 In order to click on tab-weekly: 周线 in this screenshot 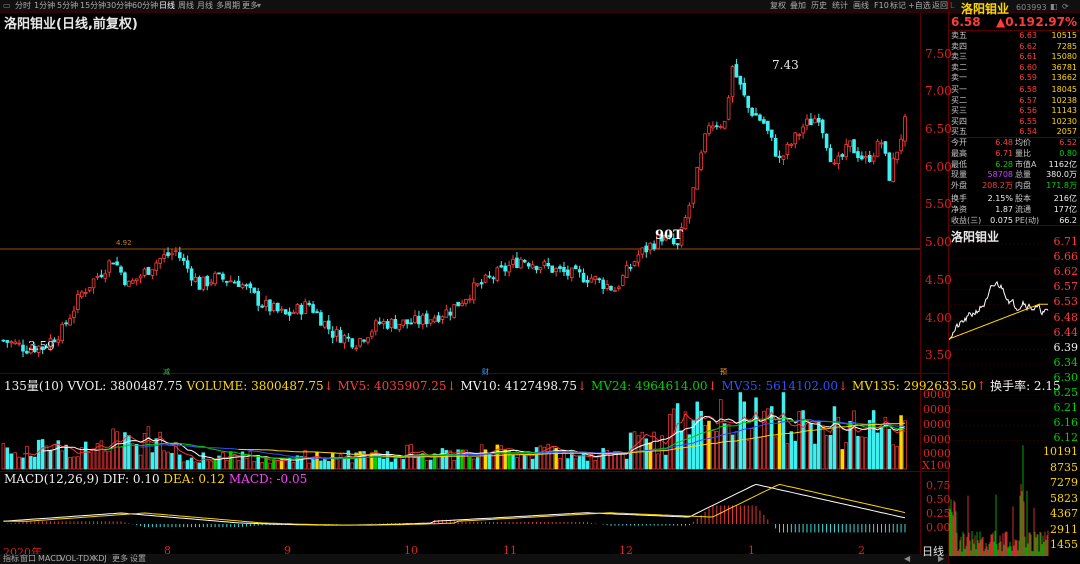, I will do `click(186, 6)`.